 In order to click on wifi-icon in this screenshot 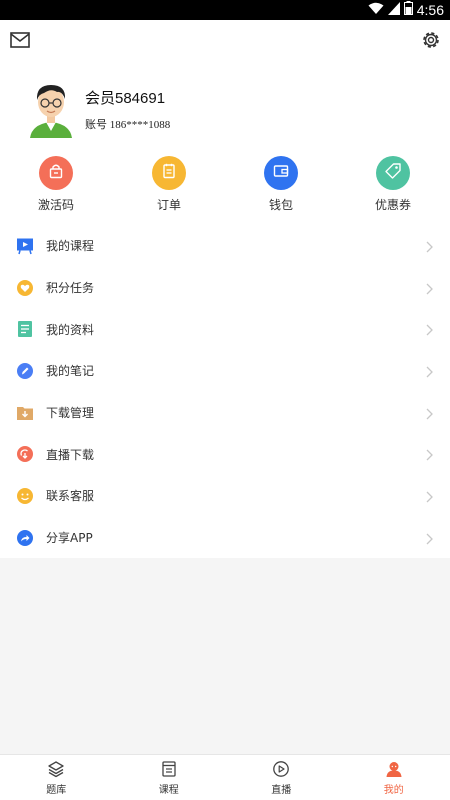, I will do `click(376, 10)`.